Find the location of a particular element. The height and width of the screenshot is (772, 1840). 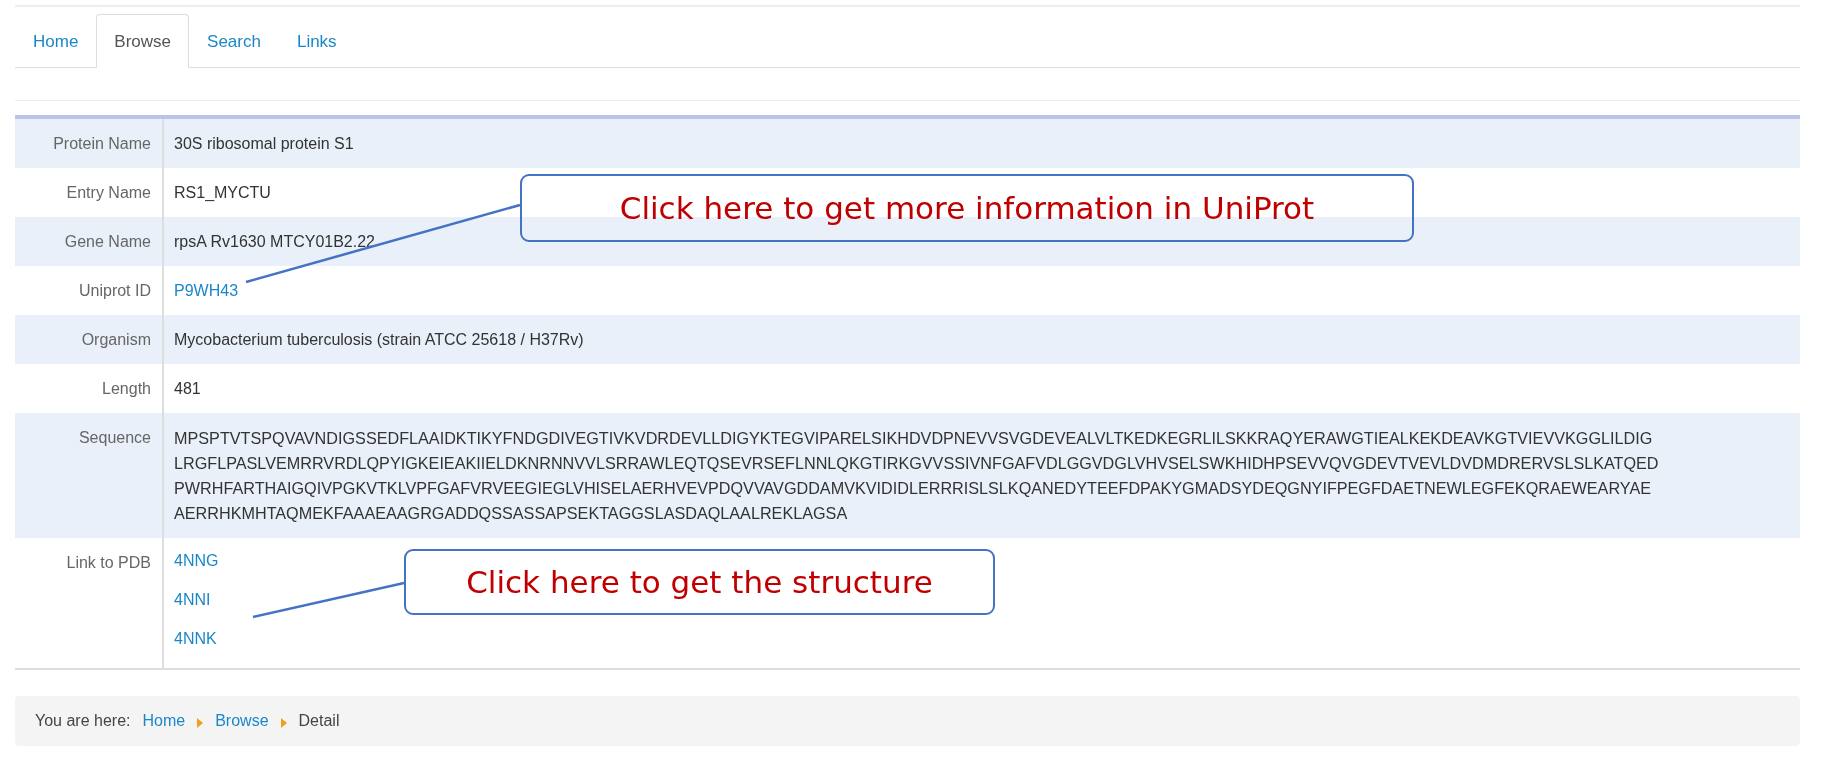

pdb-link: 4NNK is located at coordinates (196, 638).